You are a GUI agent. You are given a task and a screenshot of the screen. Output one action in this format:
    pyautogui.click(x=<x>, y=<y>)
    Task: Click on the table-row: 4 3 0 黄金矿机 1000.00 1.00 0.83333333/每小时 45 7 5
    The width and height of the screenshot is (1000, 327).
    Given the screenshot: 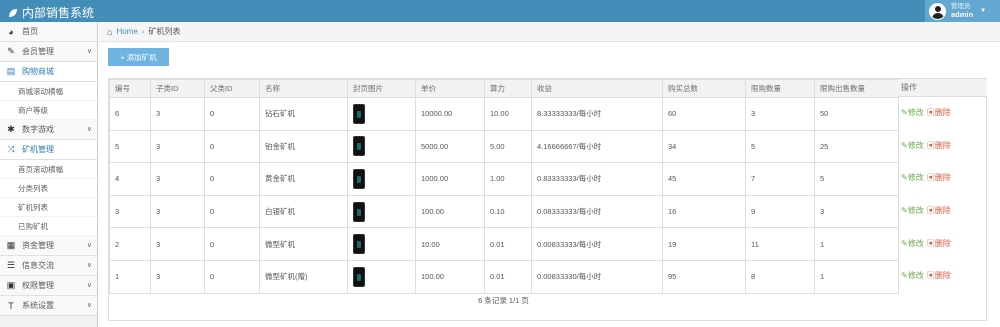 What is the action you would take?
    pyautogui.click(x=504, y=179)
    